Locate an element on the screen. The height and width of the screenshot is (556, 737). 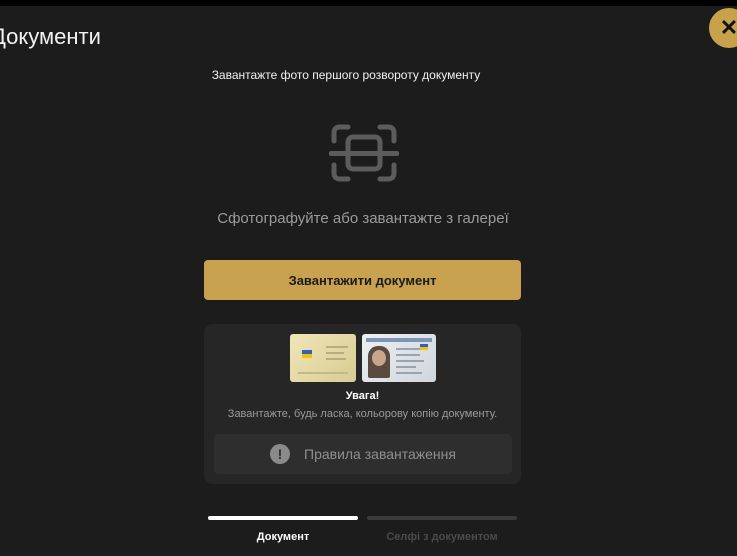
upload-rules-label: Правила завантаження is located at coordinates (380, 454).